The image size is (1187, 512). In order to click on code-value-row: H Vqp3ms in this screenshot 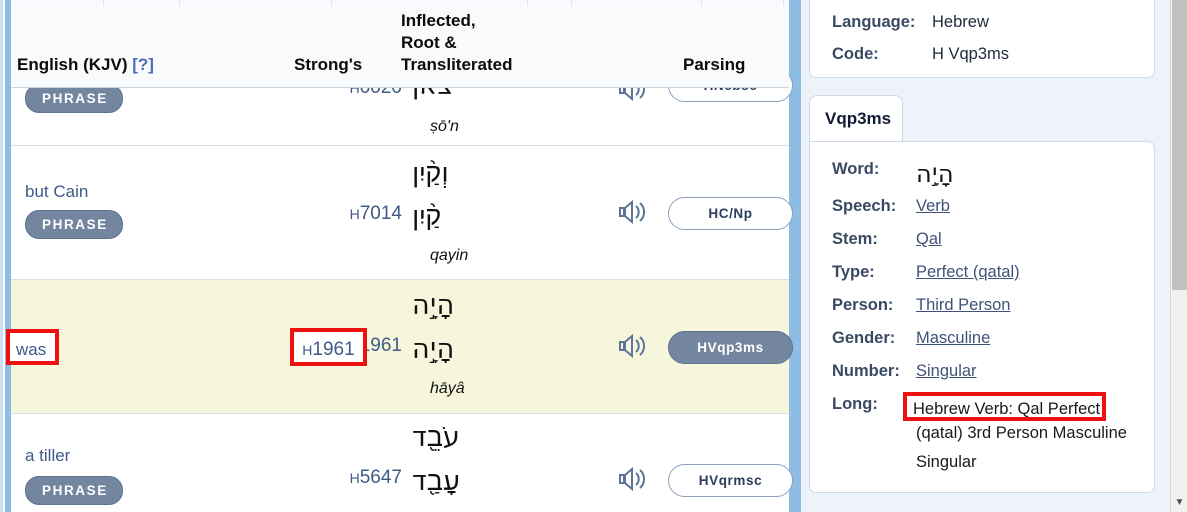, I will do `click(970, 54)`.